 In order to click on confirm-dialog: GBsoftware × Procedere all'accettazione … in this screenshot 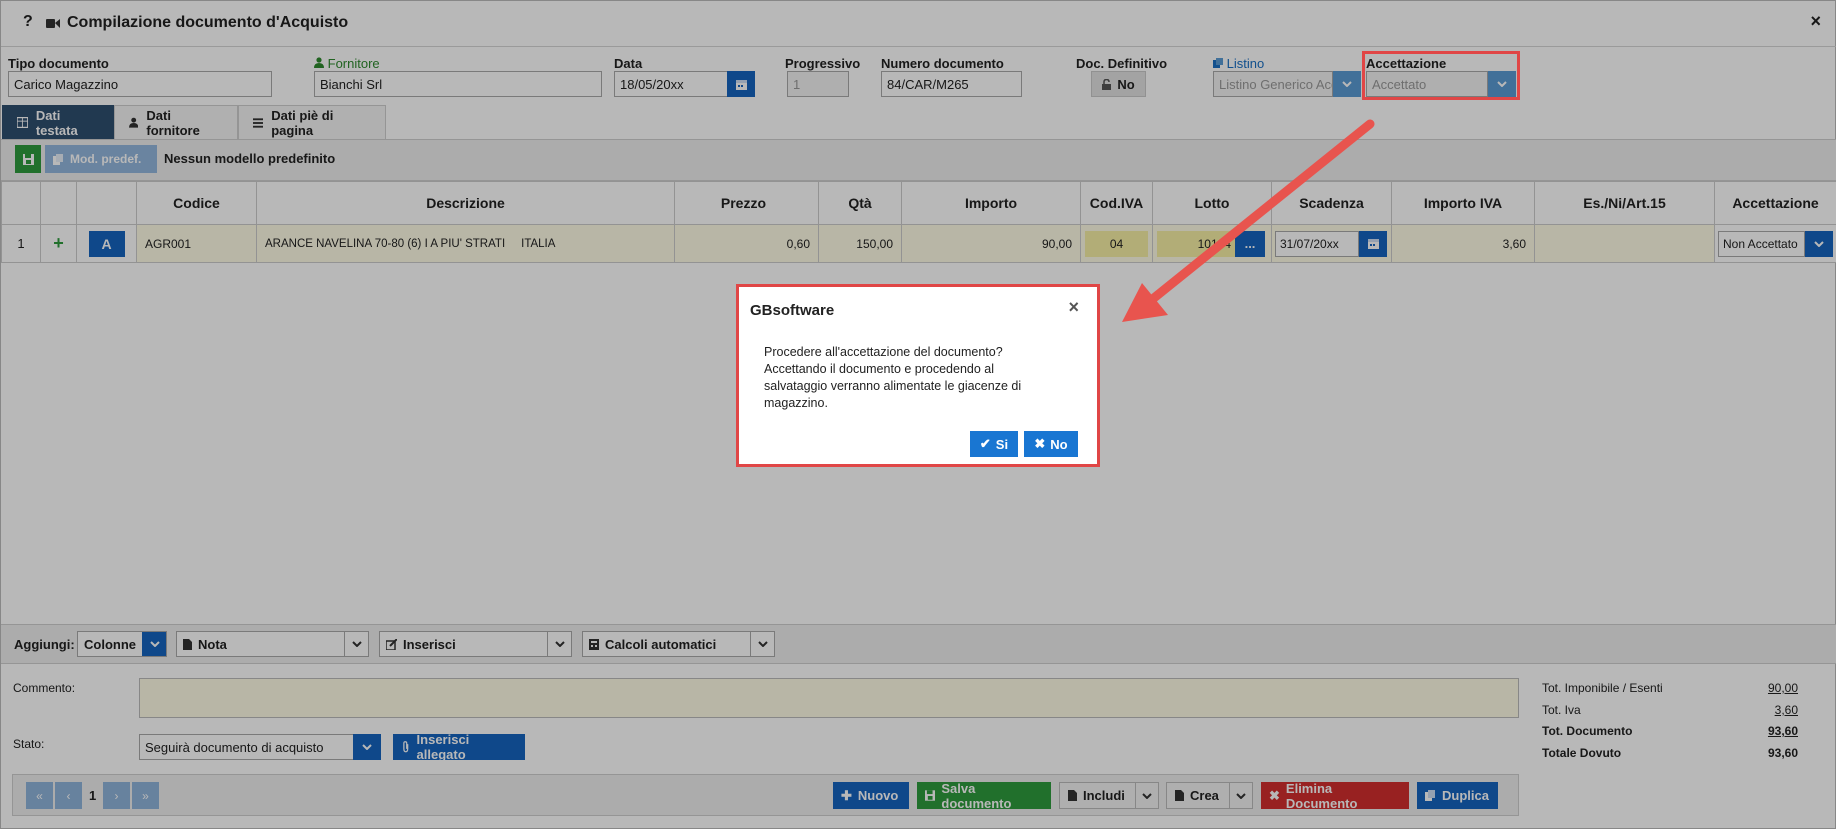, I will do `click(918, 375)`.